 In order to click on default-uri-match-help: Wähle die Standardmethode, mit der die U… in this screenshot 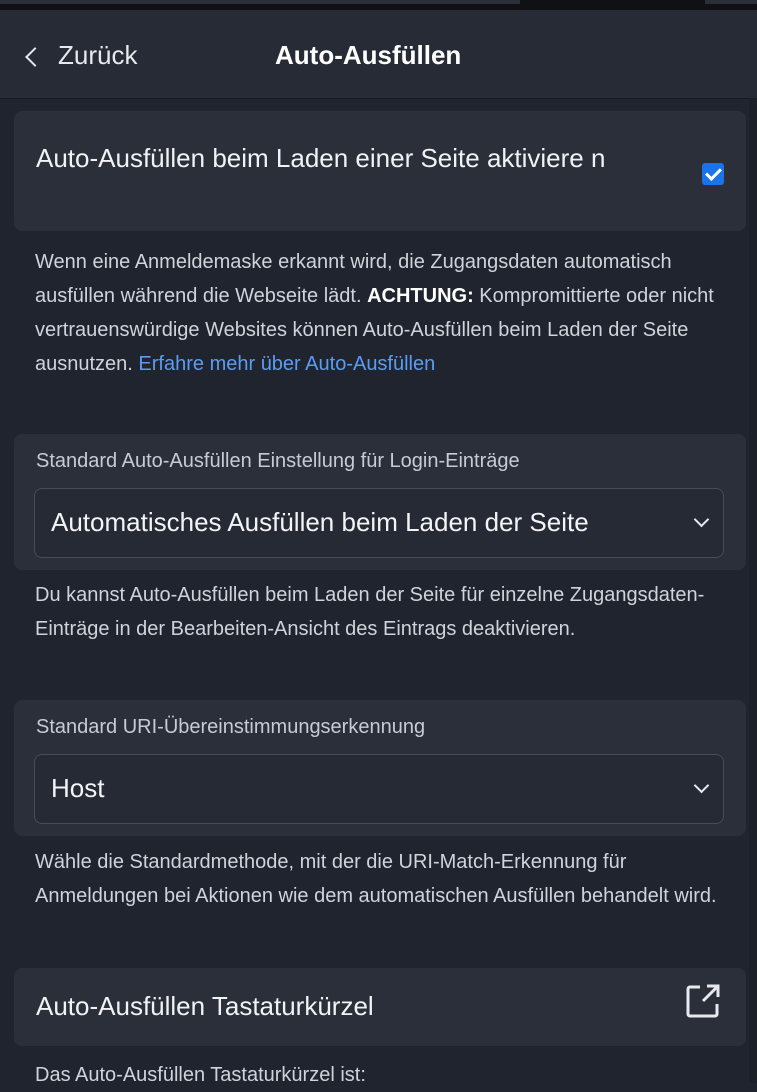, I will do `click(376, 879)`.